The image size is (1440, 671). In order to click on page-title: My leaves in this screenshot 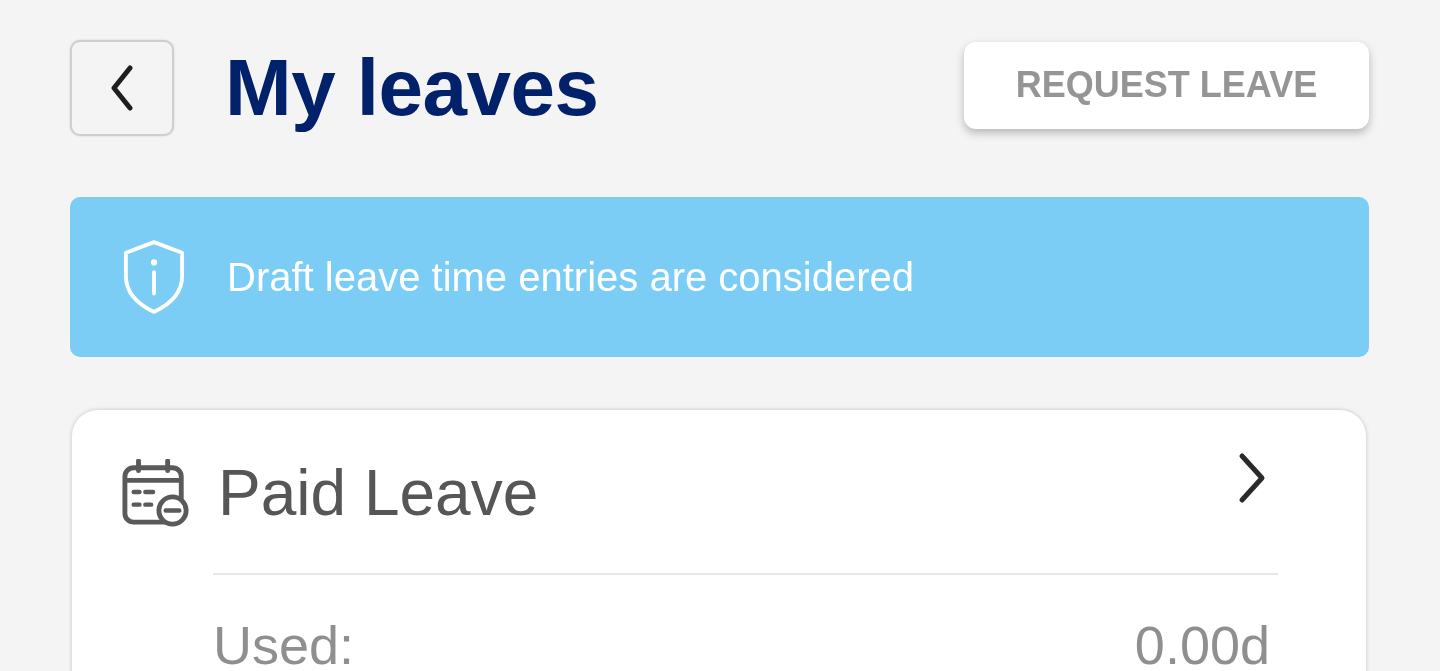, I will do `click(412, 88)`.